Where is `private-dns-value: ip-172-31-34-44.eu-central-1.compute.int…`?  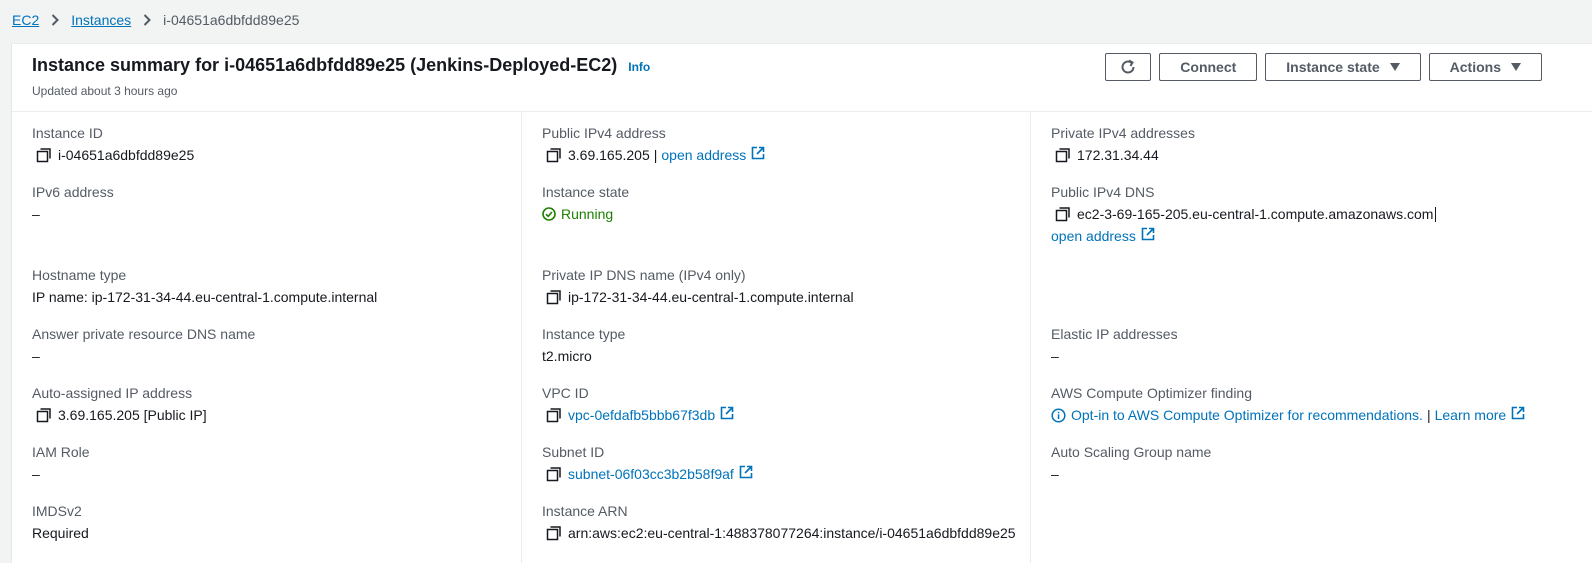
private-dns-value: ip-172-31-34-44.eu-central-1.compute.int… is located at coordinates (711, 297).